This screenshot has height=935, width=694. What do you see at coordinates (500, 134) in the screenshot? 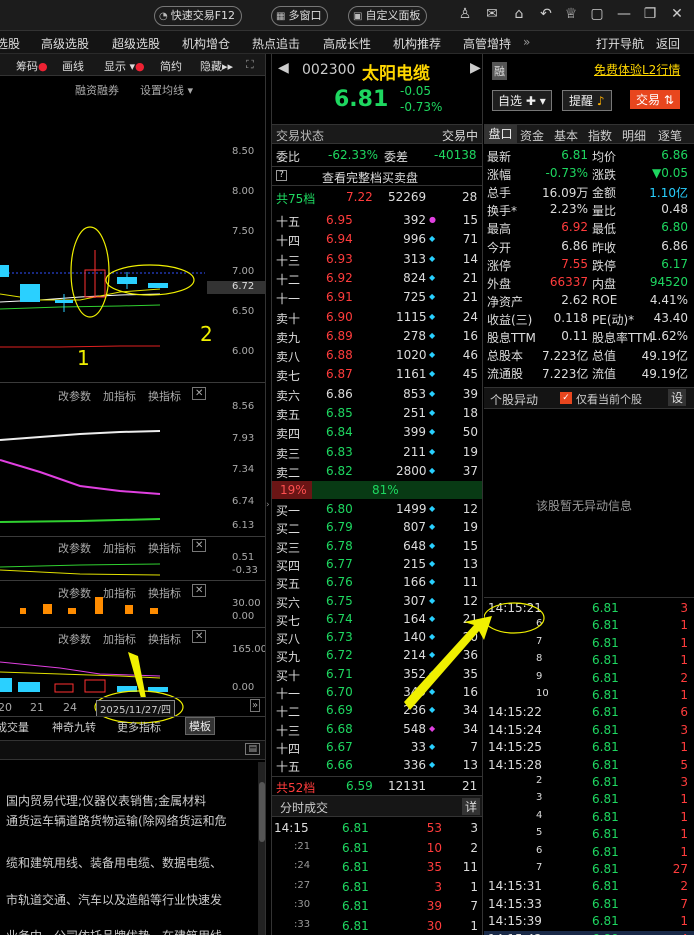
I see `tab-pankou: 盘口` at bounding box center [500, 134].